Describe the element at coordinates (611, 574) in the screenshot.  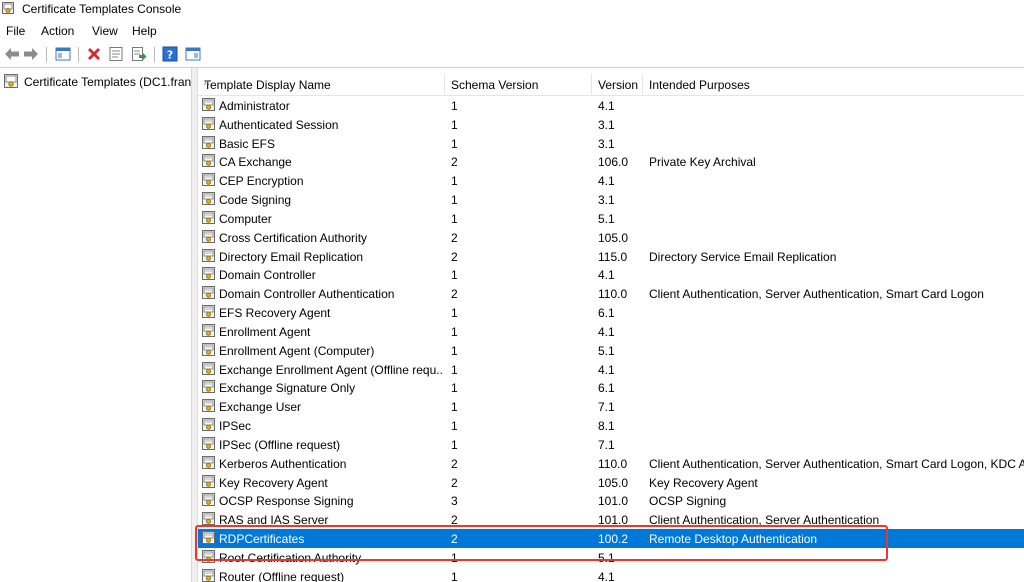
I see `table-row: Router (Offline request) 1 4.1` at that location.